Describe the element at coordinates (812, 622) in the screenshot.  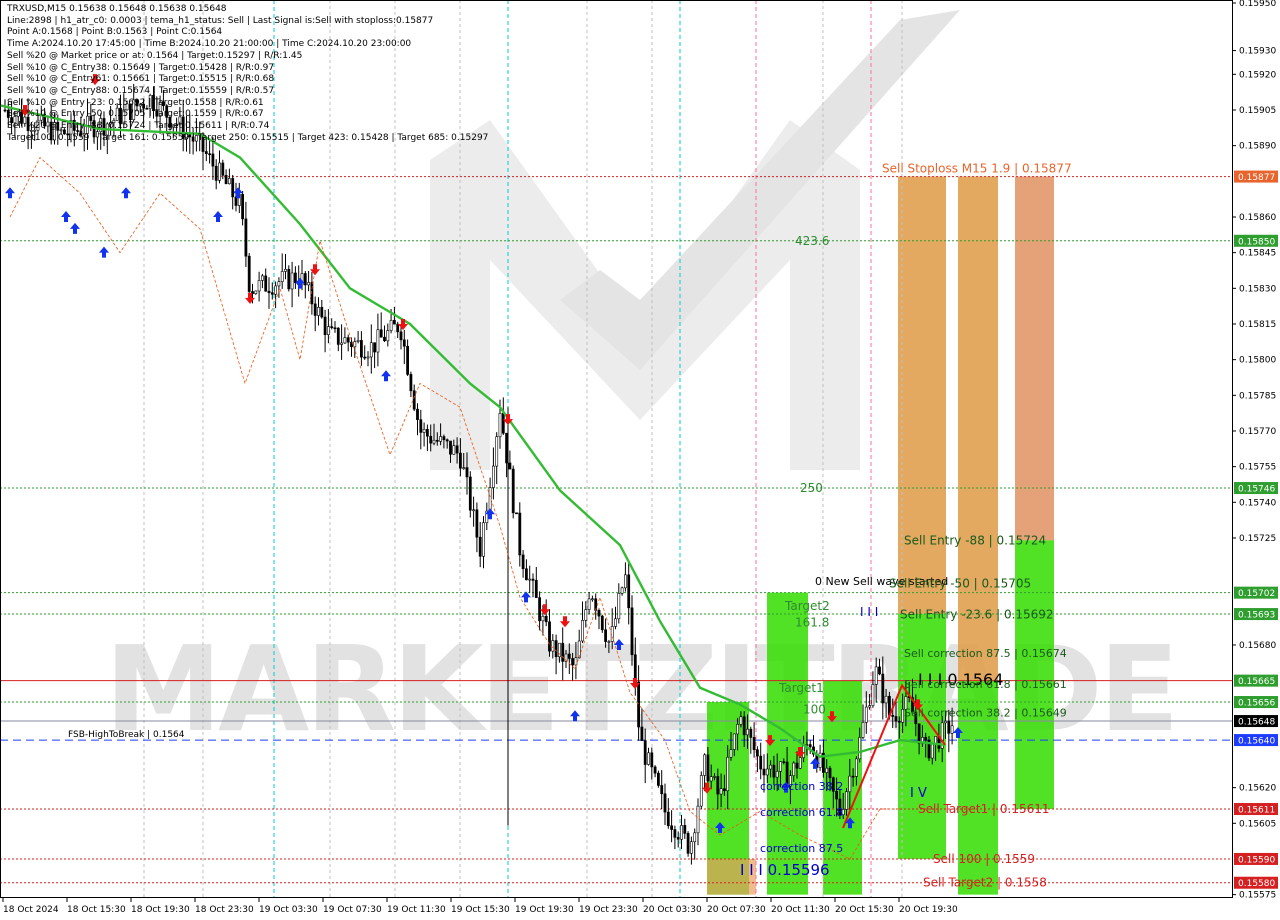
I see `chart-label: 161.8` at that location.